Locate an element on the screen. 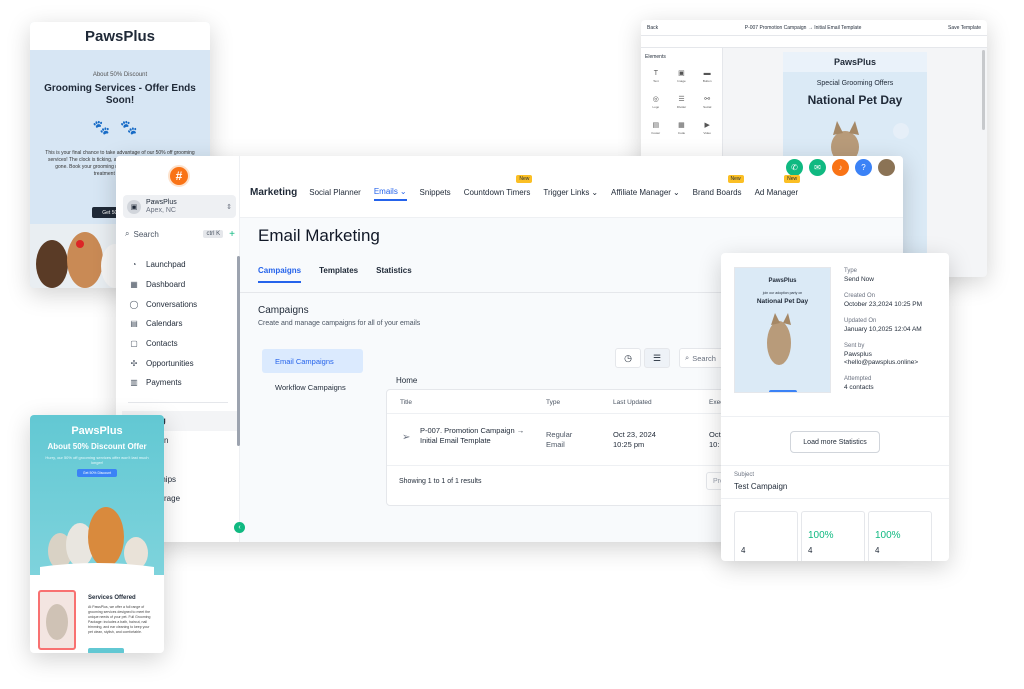 This screenshot has height=689, width=1024. sidebar-item-label: Contacts is located at coordinates (162, 344).